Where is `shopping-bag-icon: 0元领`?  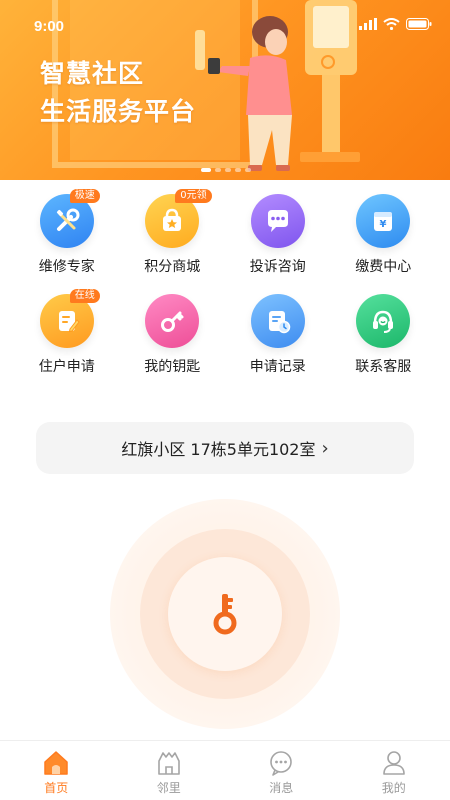 shopping-bag-icon: 0元领 is located at coordinates (178, 218).